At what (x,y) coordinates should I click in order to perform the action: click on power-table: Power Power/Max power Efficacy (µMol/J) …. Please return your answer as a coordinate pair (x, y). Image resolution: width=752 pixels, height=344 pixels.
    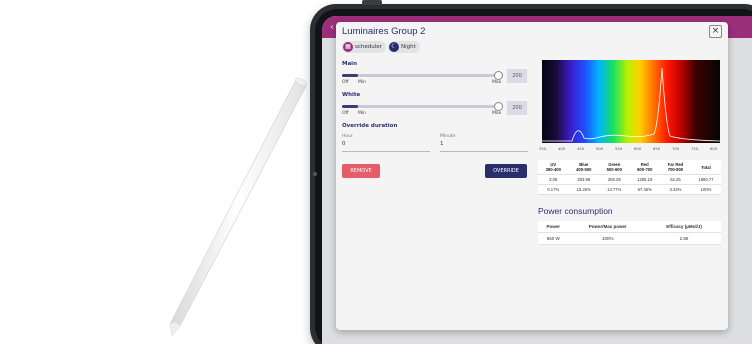
    Looking at the image, I should click on (629, 233).